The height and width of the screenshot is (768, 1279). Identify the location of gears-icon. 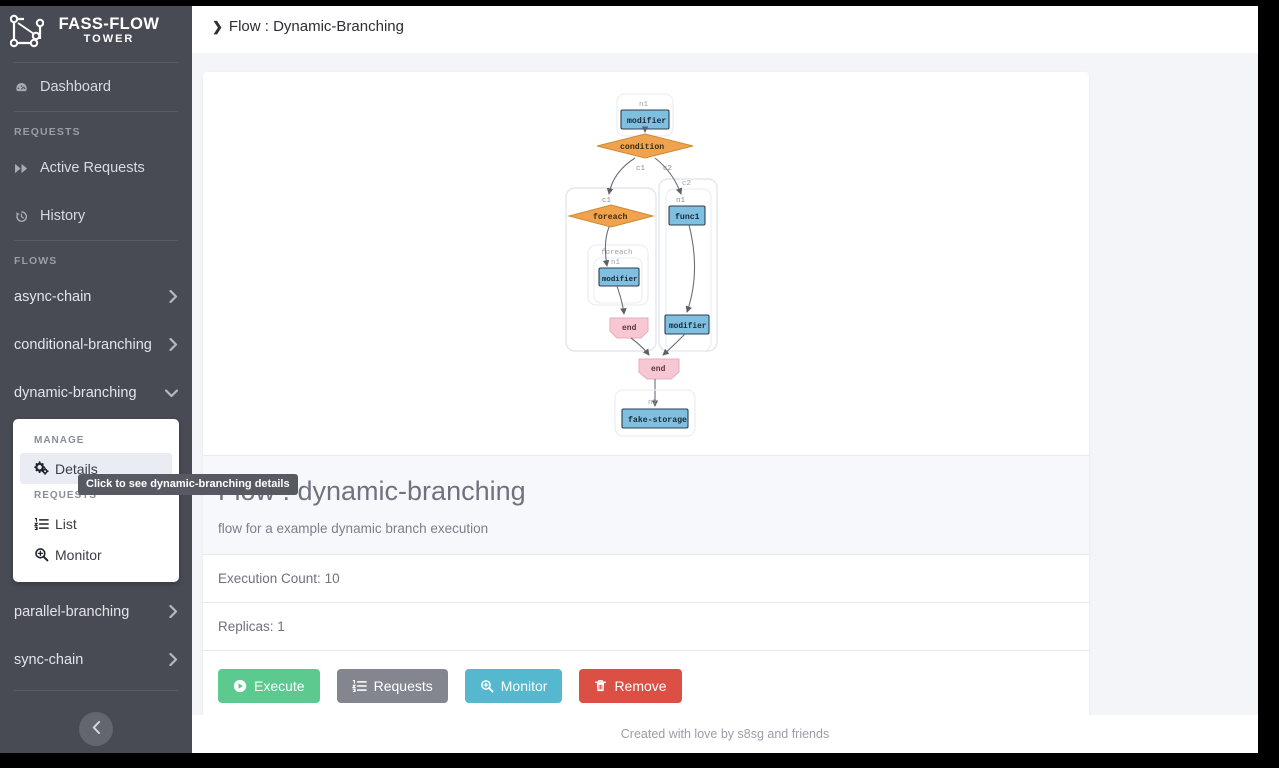
(44, 468).